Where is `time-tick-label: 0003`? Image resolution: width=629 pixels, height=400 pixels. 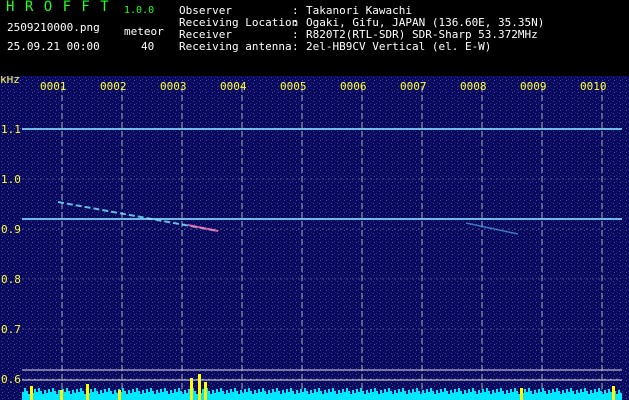 time-tick-label: 0003 is located at coordinates (173, 86).